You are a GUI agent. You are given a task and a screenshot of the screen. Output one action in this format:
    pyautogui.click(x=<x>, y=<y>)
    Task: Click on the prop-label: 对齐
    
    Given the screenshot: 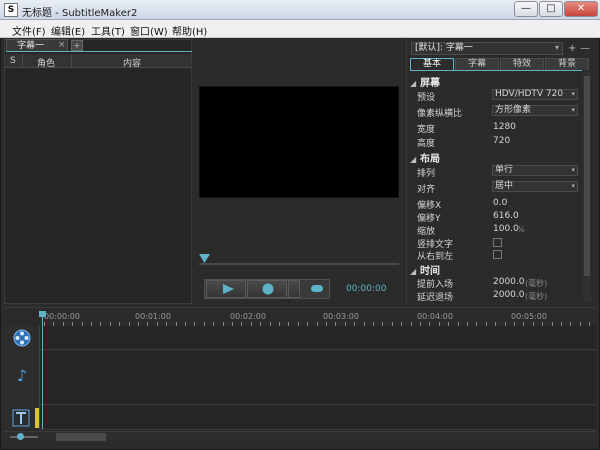 What is the action you would take?
    pyautogui.click(x=426, y=190)
    